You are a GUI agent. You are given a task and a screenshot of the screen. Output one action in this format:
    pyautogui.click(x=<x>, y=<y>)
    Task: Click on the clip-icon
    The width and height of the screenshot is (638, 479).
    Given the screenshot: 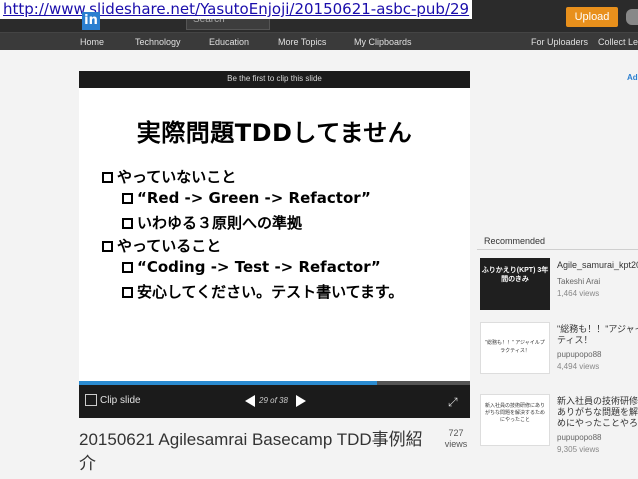 What is the action you would take?
    pyautogui.click(x=91, y=400)
    